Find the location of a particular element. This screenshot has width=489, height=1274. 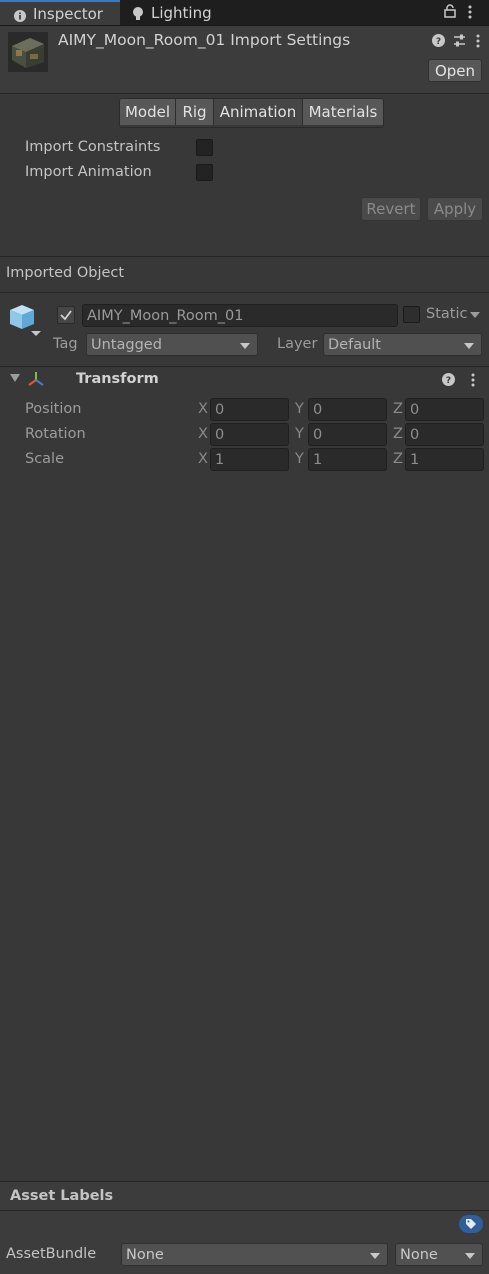

model-thumbnail is located at coordinates (28, 52).